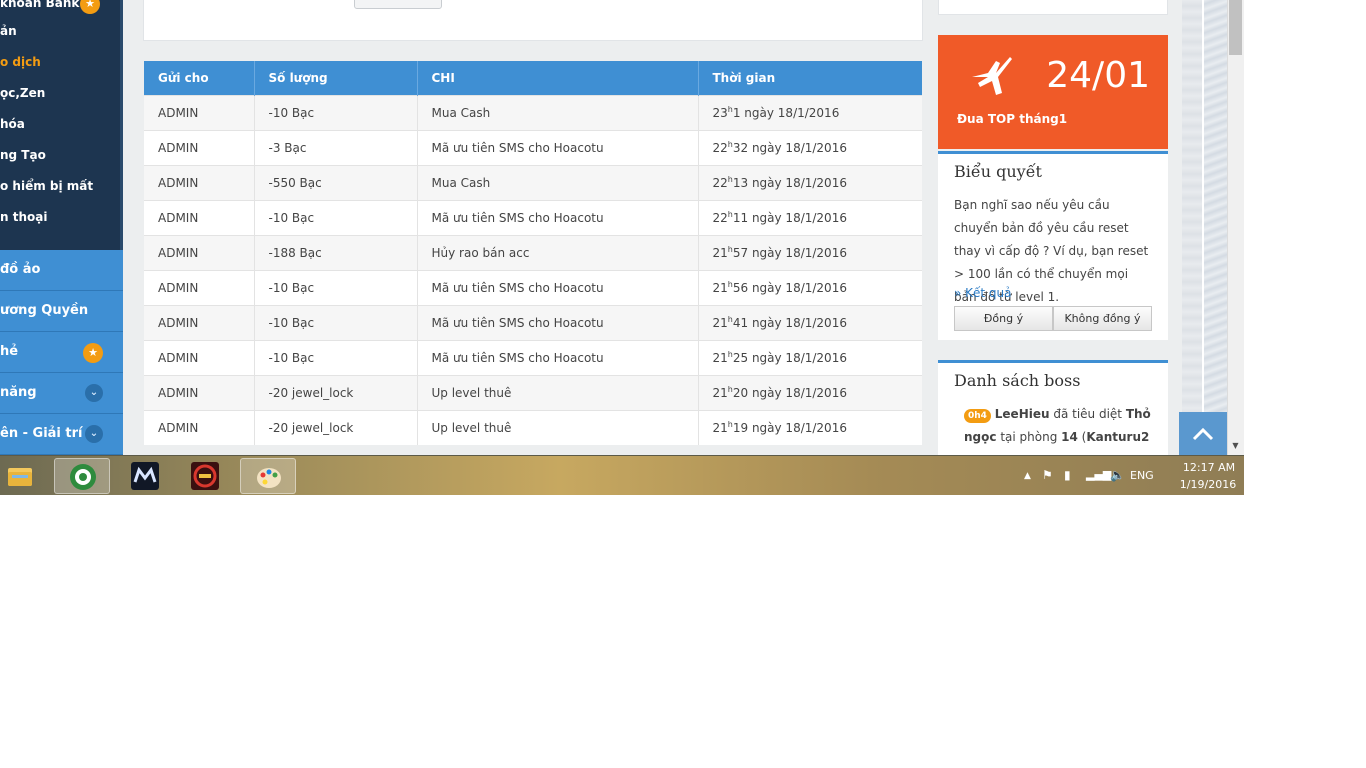  I want to click on cell-amount: -20 jewel_lock, so click(336, 427).